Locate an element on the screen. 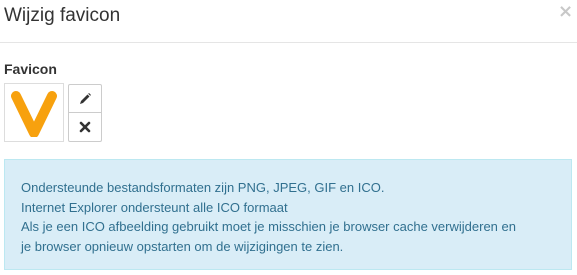  favicon-preview is located at coordinates (34, 112).